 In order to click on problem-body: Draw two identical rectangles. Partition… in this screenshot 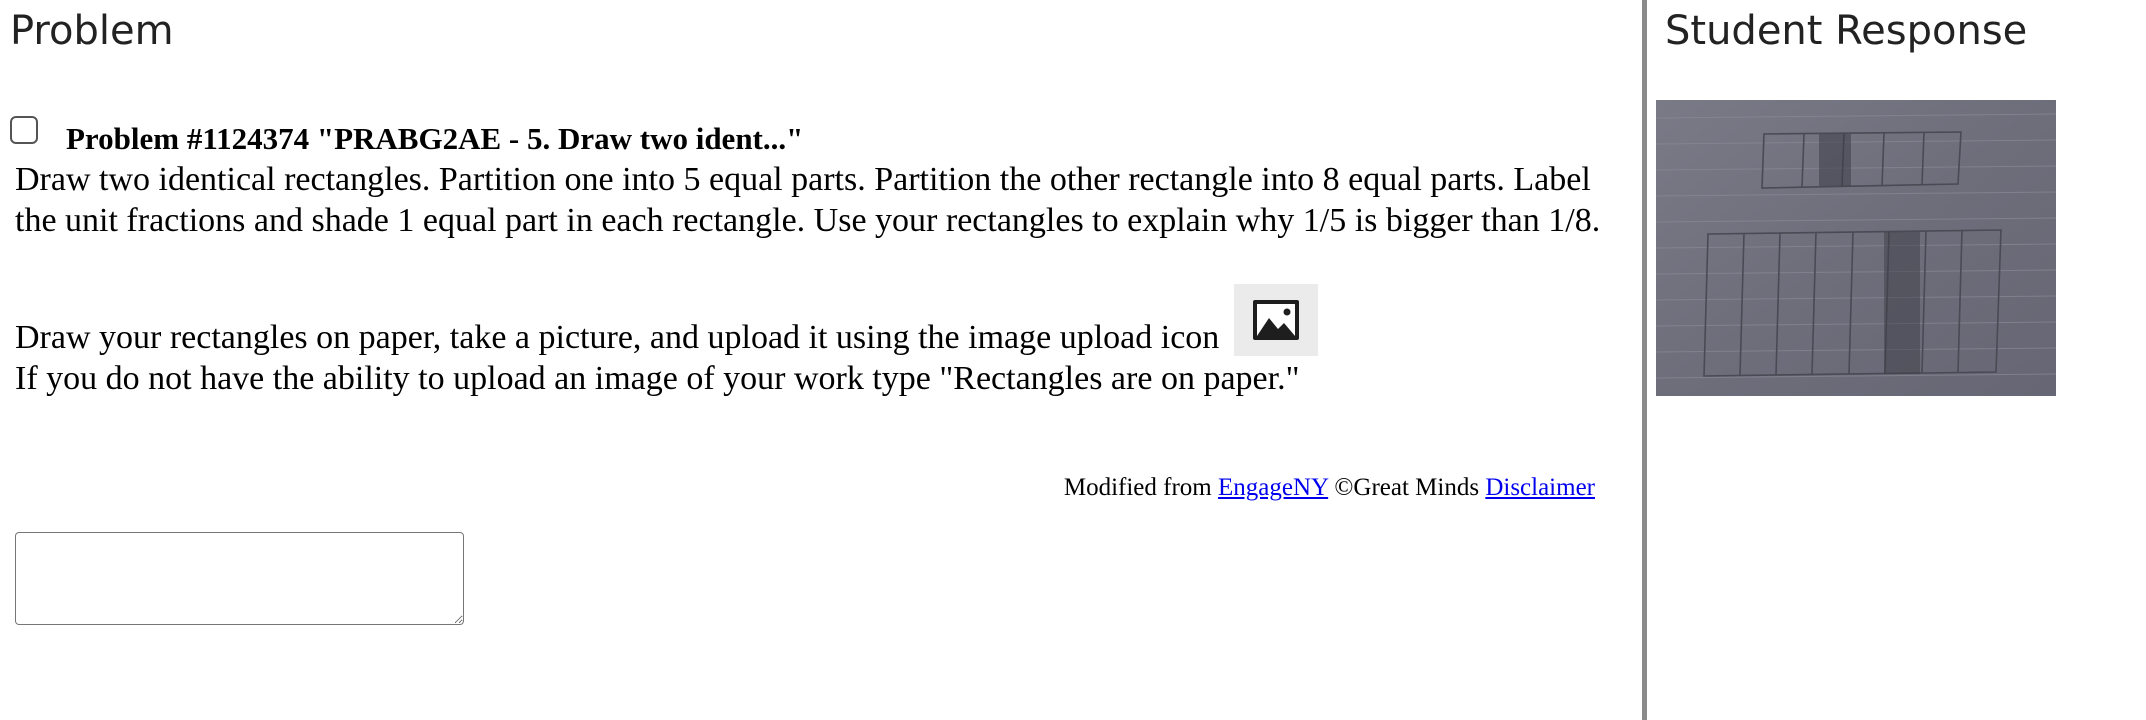, I will do `click(815, 200)`.